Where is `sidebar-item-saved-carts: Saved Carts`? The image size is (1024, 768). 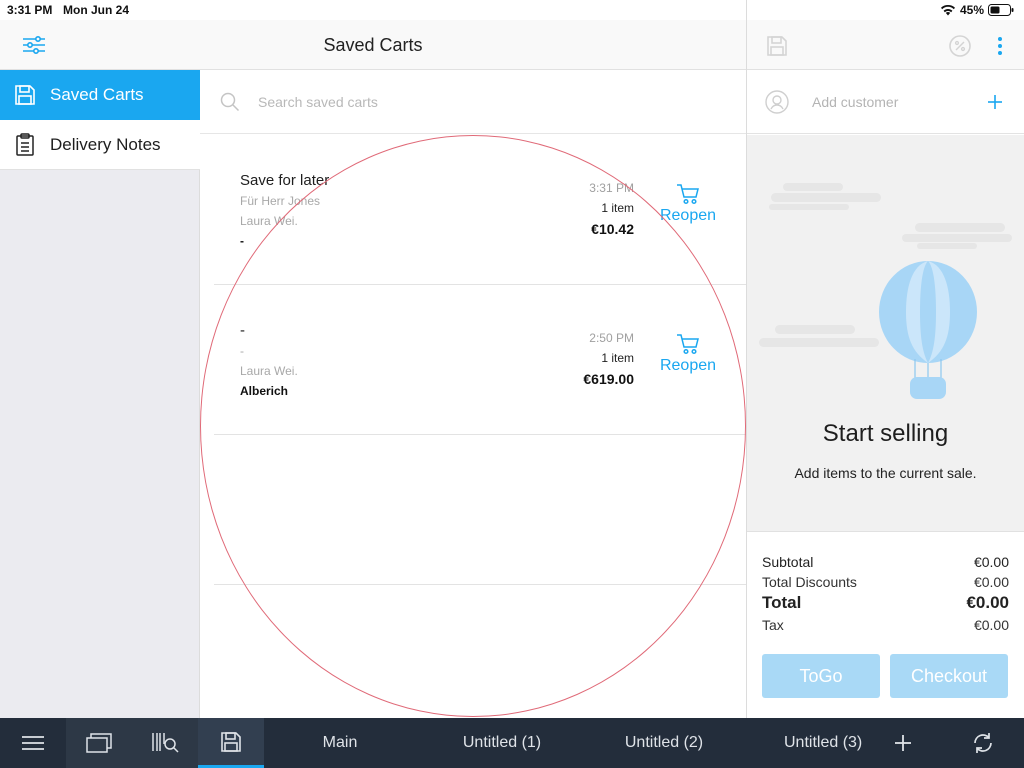 sidebar-item-saved-carts: Saved Carts is located at coordinates (100, 95).